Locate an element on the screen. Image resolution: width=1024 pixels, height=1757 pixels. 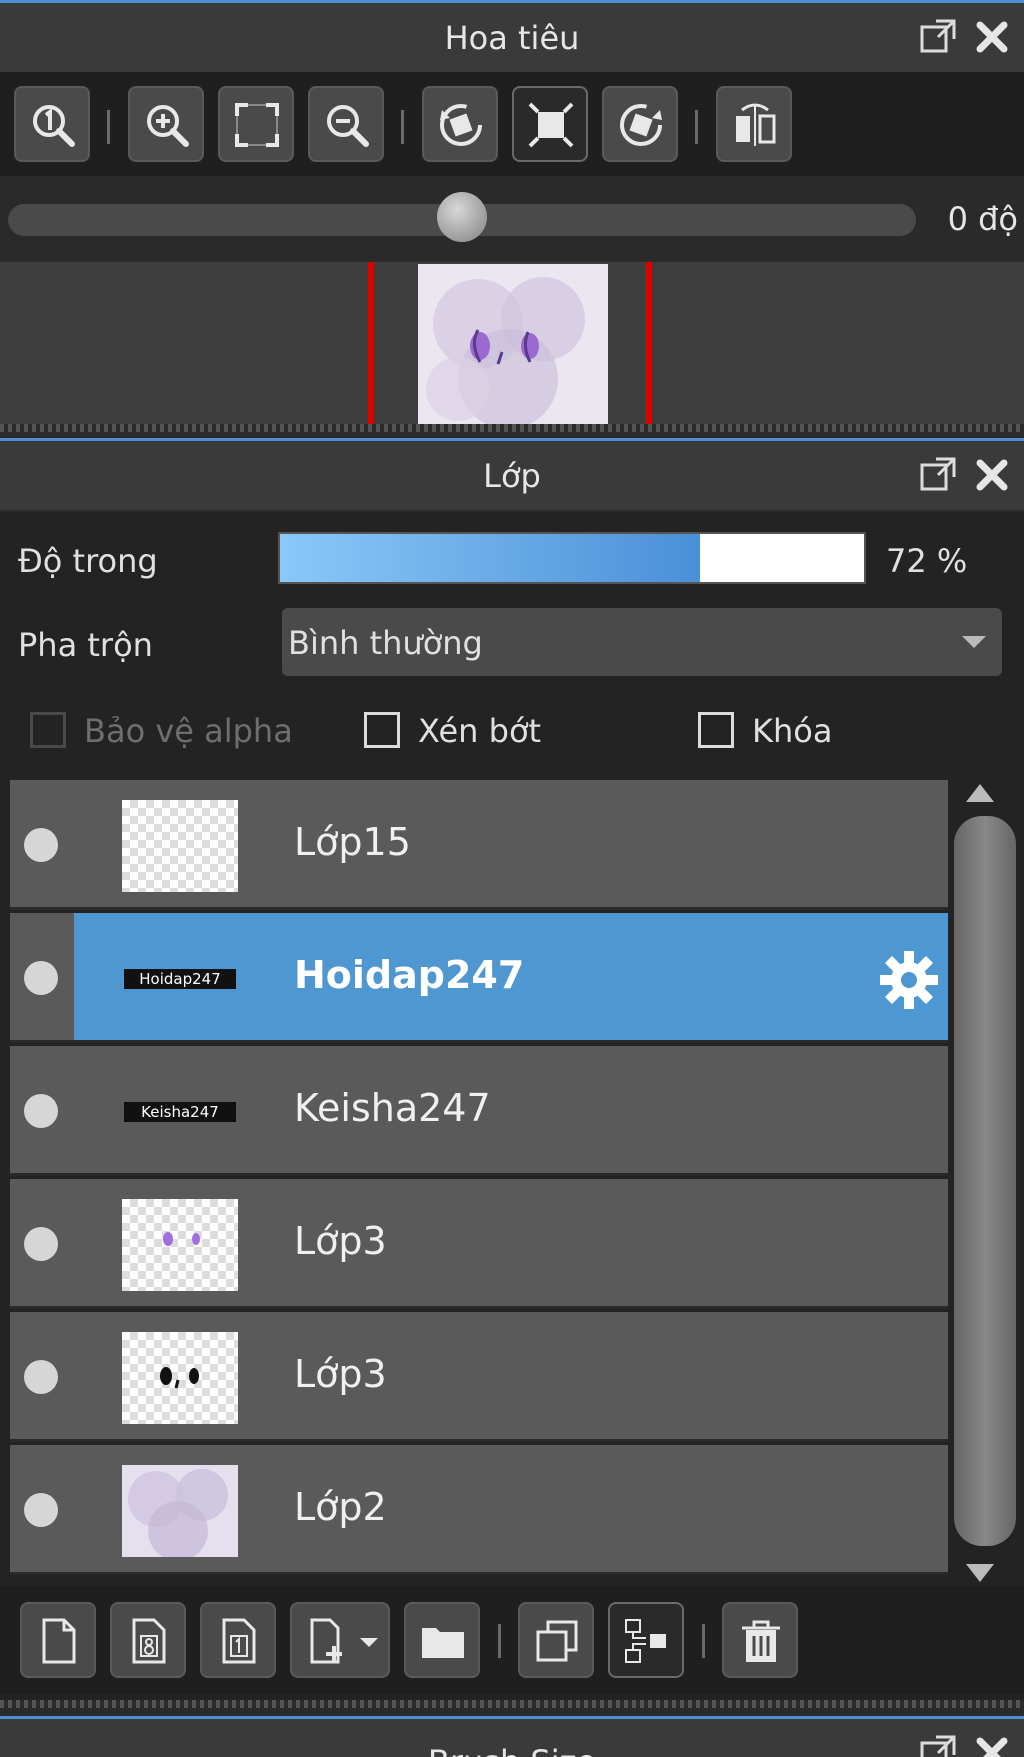
new-1bit-layer-button is located at coordinates (238, 1640).